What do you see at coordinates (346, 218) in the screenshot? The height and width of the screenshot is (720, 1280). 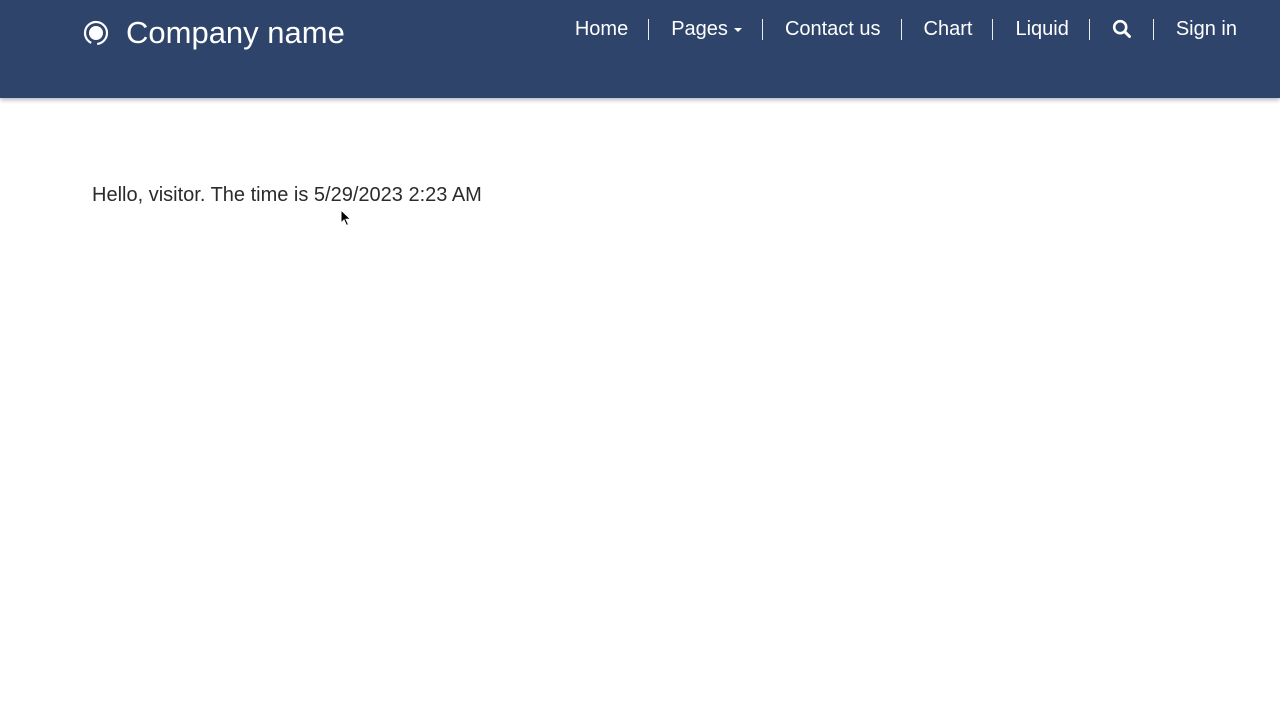 I see `mouse-cursor-icon` at bounding box center [346, 218].